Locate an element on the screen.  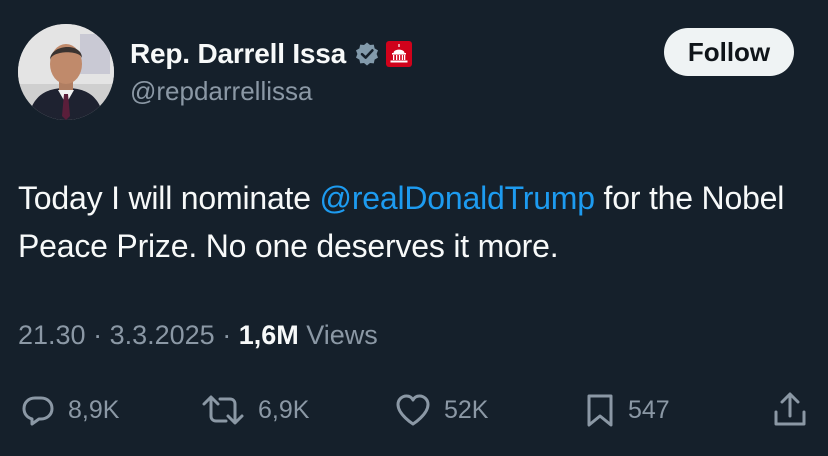
mention-link: @realDonaldTrump is located at coordinates (458, 198).